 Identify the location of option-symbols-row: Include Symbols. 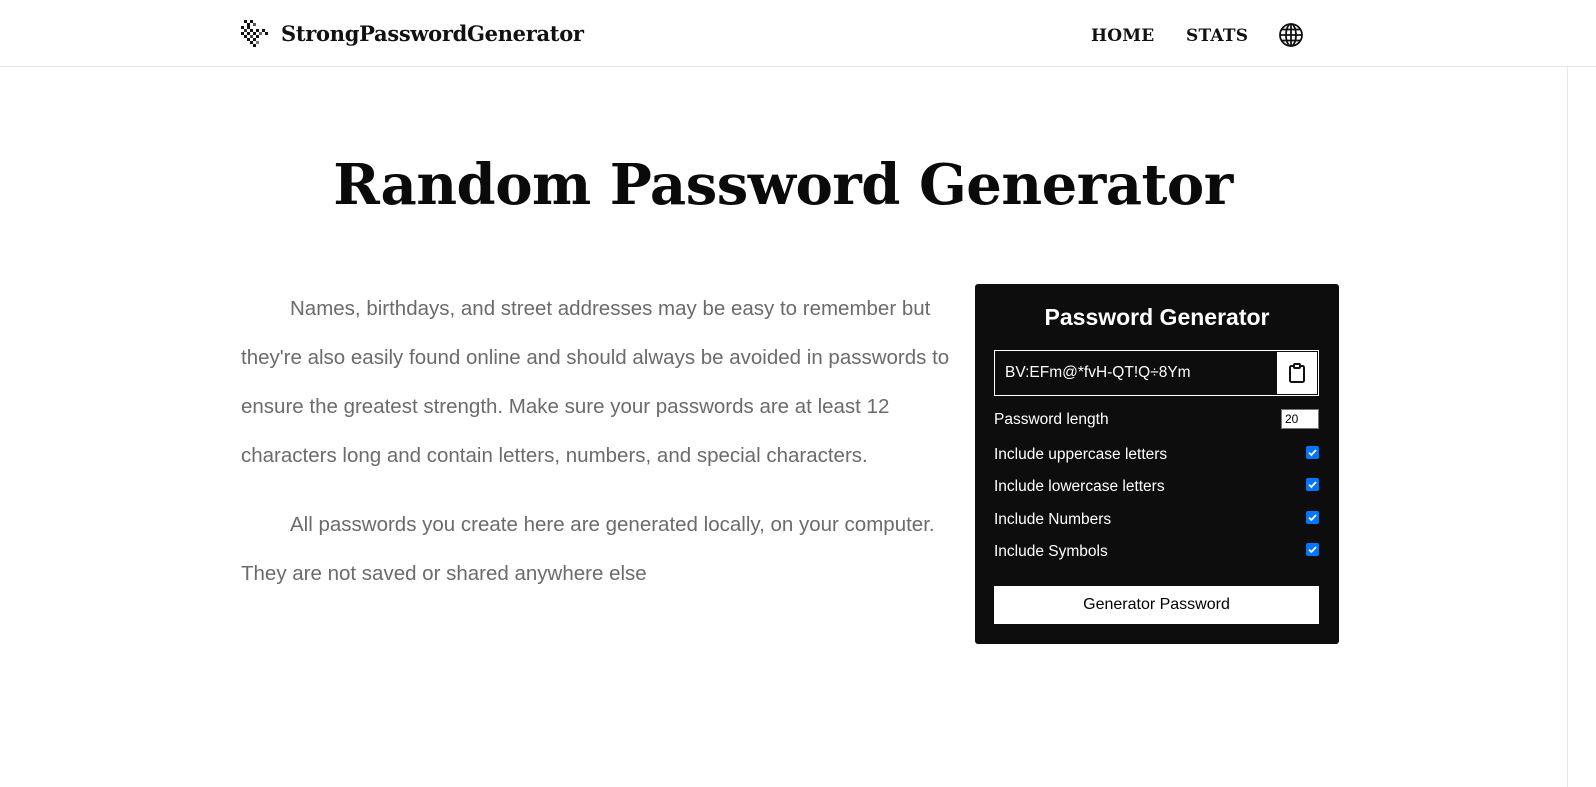
(1156, 552).